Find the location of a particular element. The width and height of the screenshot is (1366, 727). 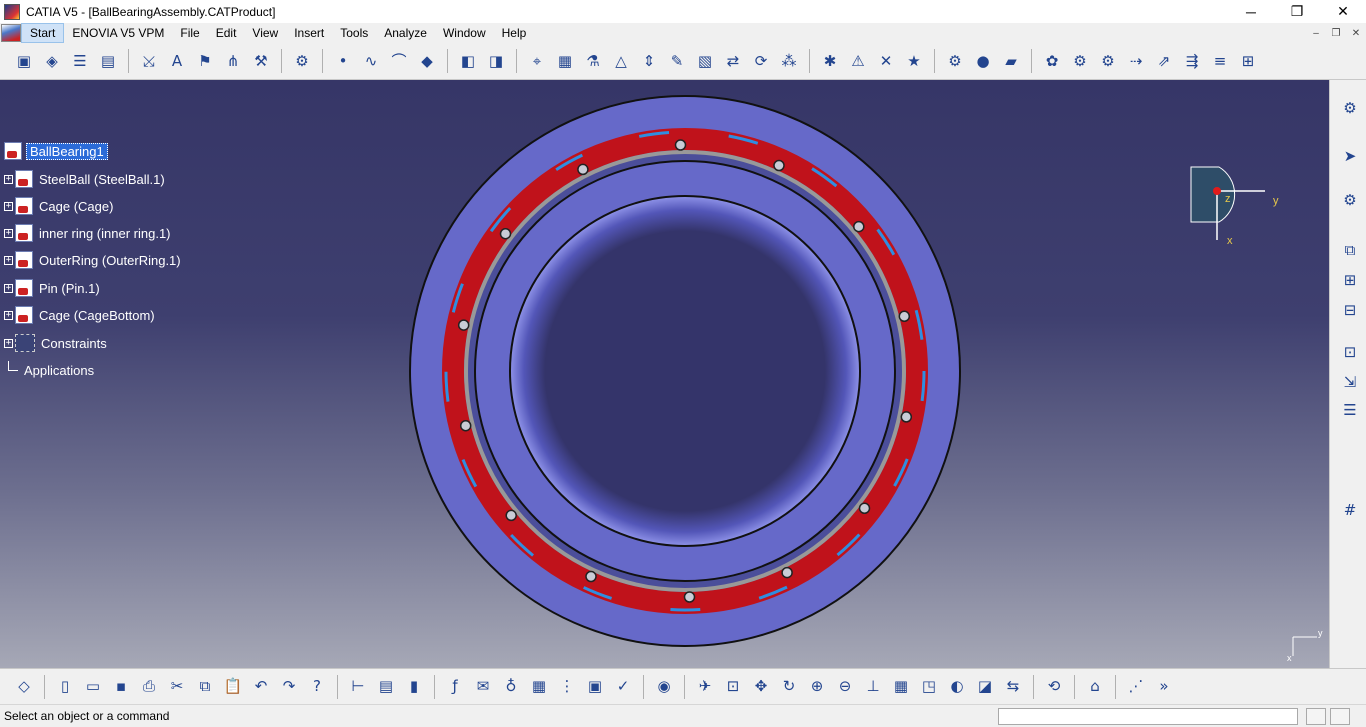

new-icon: ▯ is located at coordinates (65, 687).